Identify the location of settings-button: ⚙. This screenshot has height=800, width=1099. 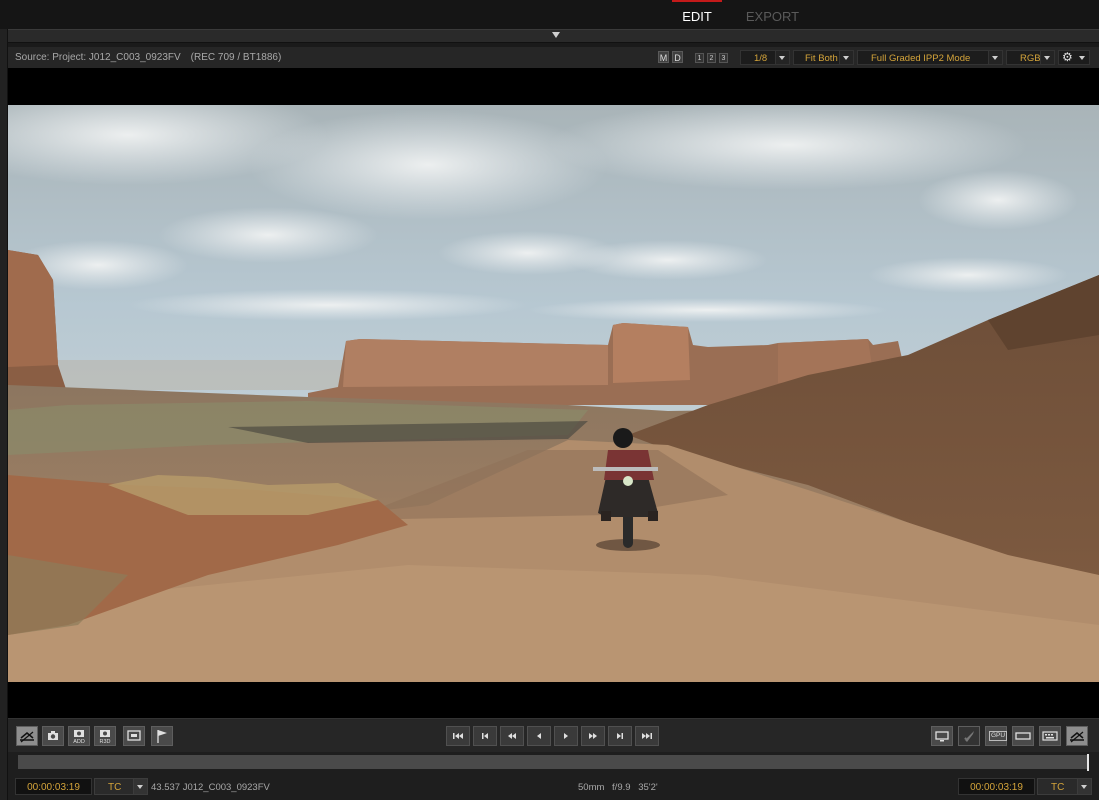
(1074, 57).